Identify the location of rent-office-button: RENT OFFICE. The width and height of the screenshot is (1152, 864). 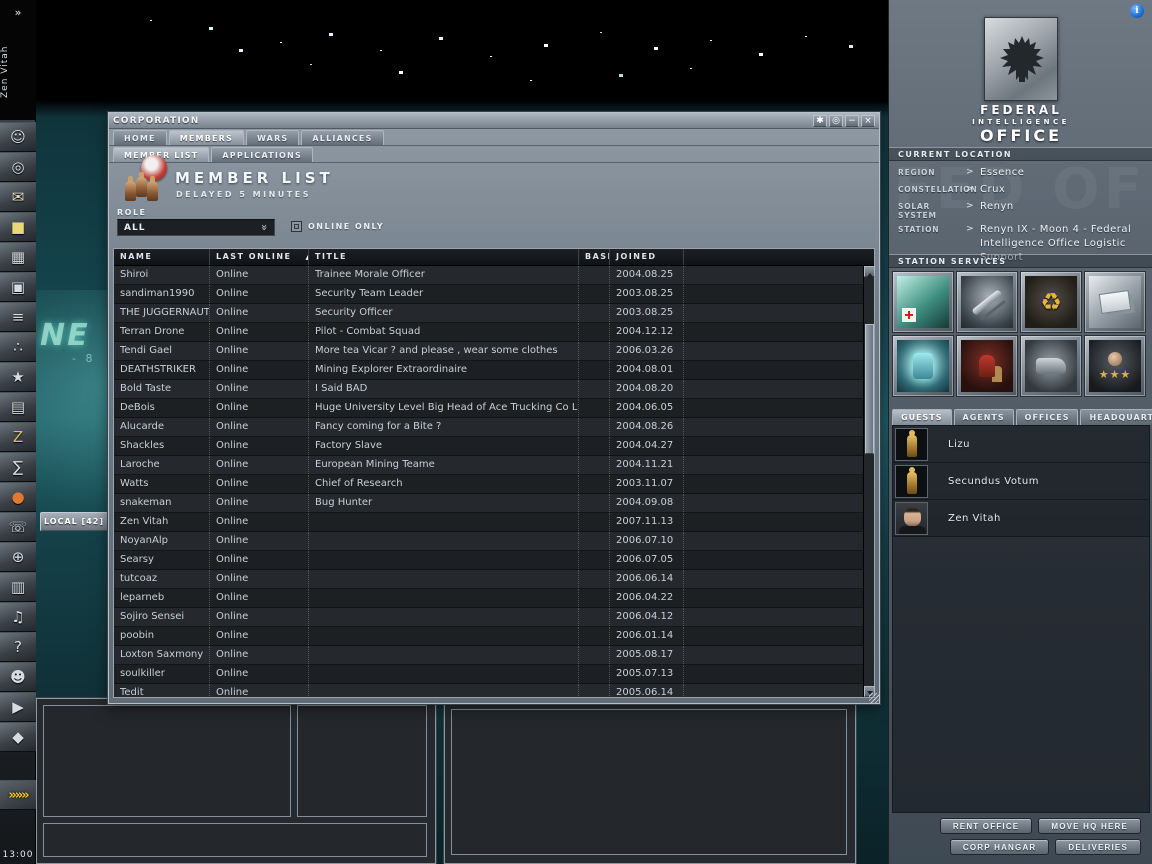
(986, 826).